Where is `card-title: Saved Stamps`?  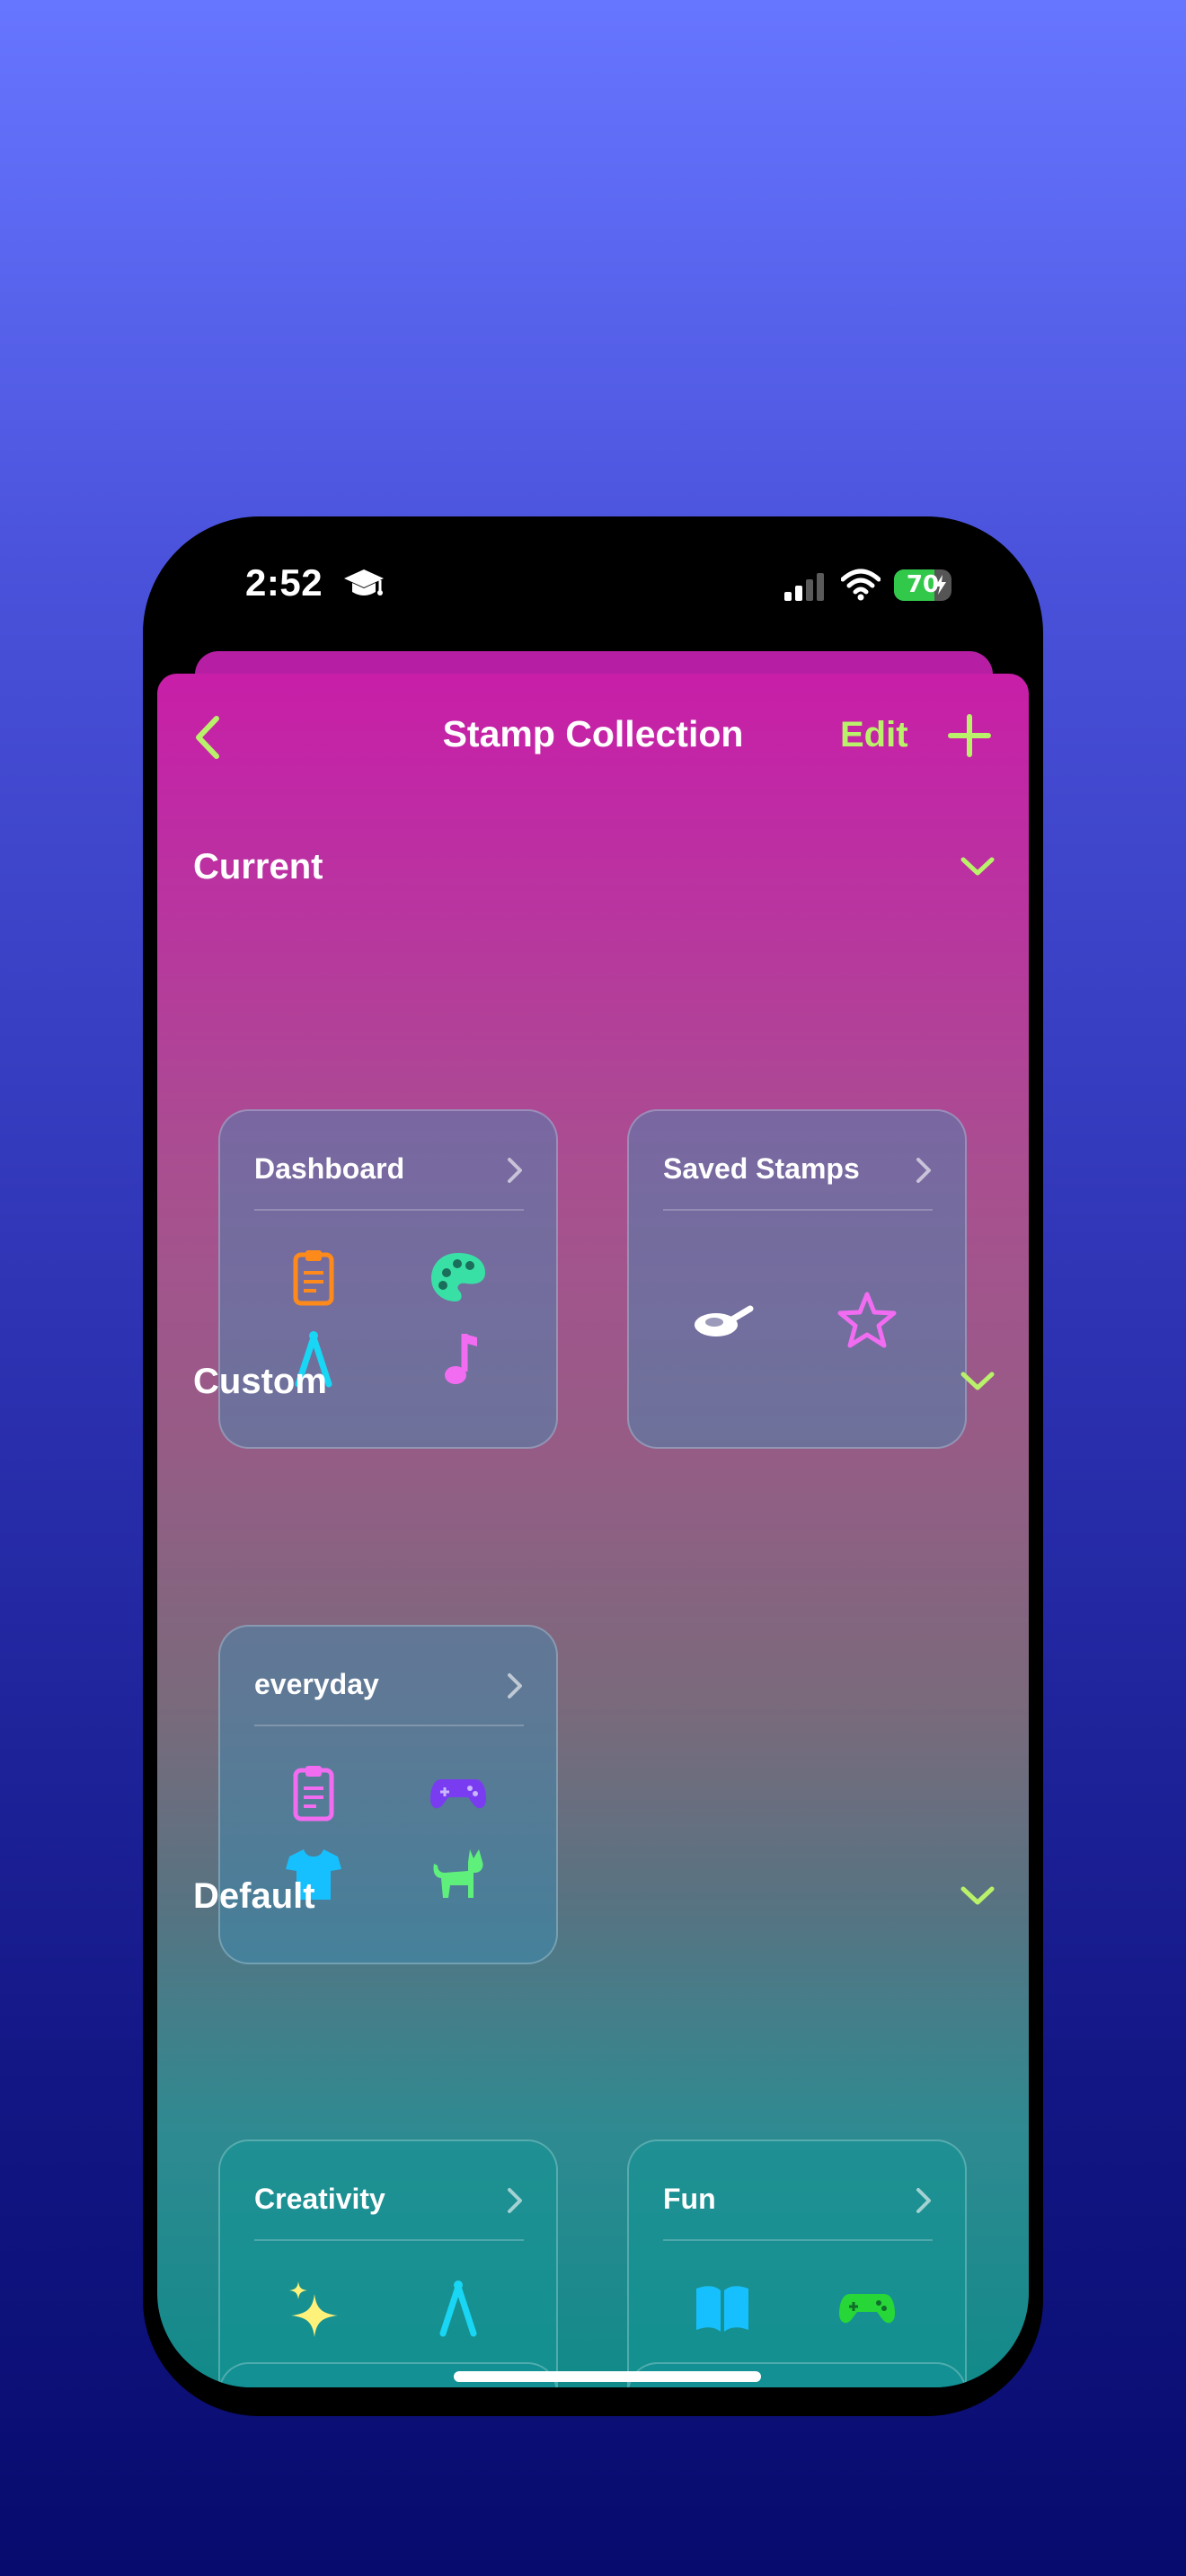
card-title: Saved Stamps is located at coordinates (761, 1168).